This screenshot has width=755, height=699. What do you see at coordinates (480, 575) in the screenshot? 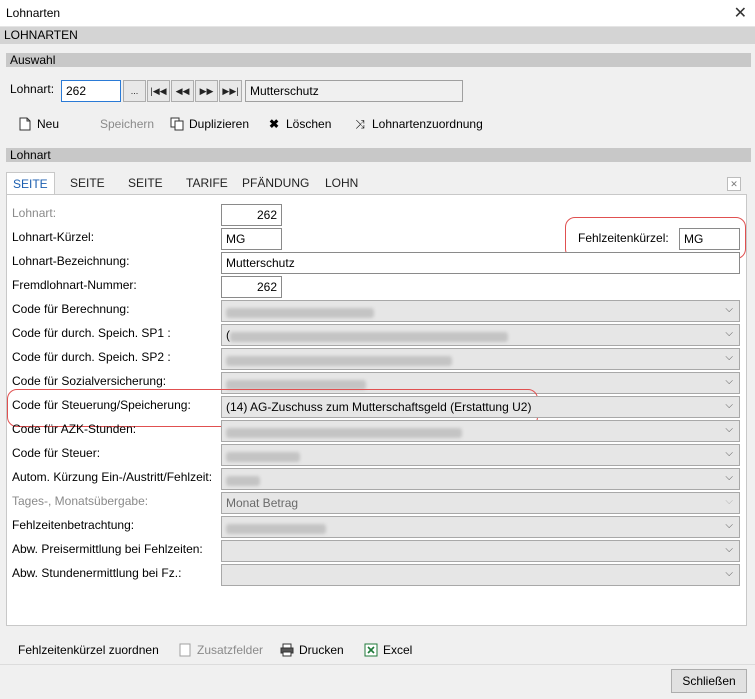
I see `row-stunden-select: ⌵` at bounding box center [480, 575].